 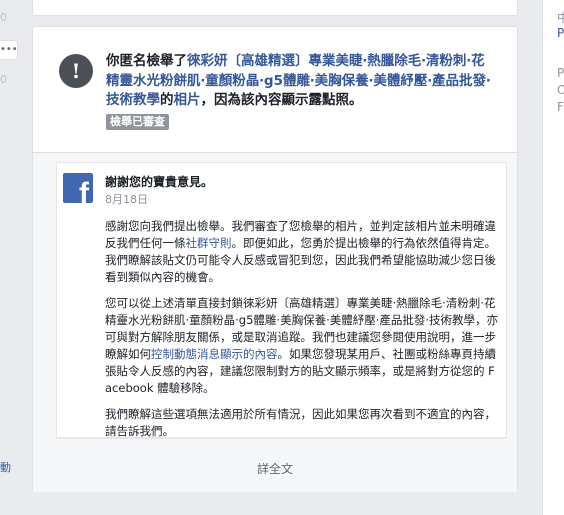 I want to click on right-item: P, so click(x=560, y=73).